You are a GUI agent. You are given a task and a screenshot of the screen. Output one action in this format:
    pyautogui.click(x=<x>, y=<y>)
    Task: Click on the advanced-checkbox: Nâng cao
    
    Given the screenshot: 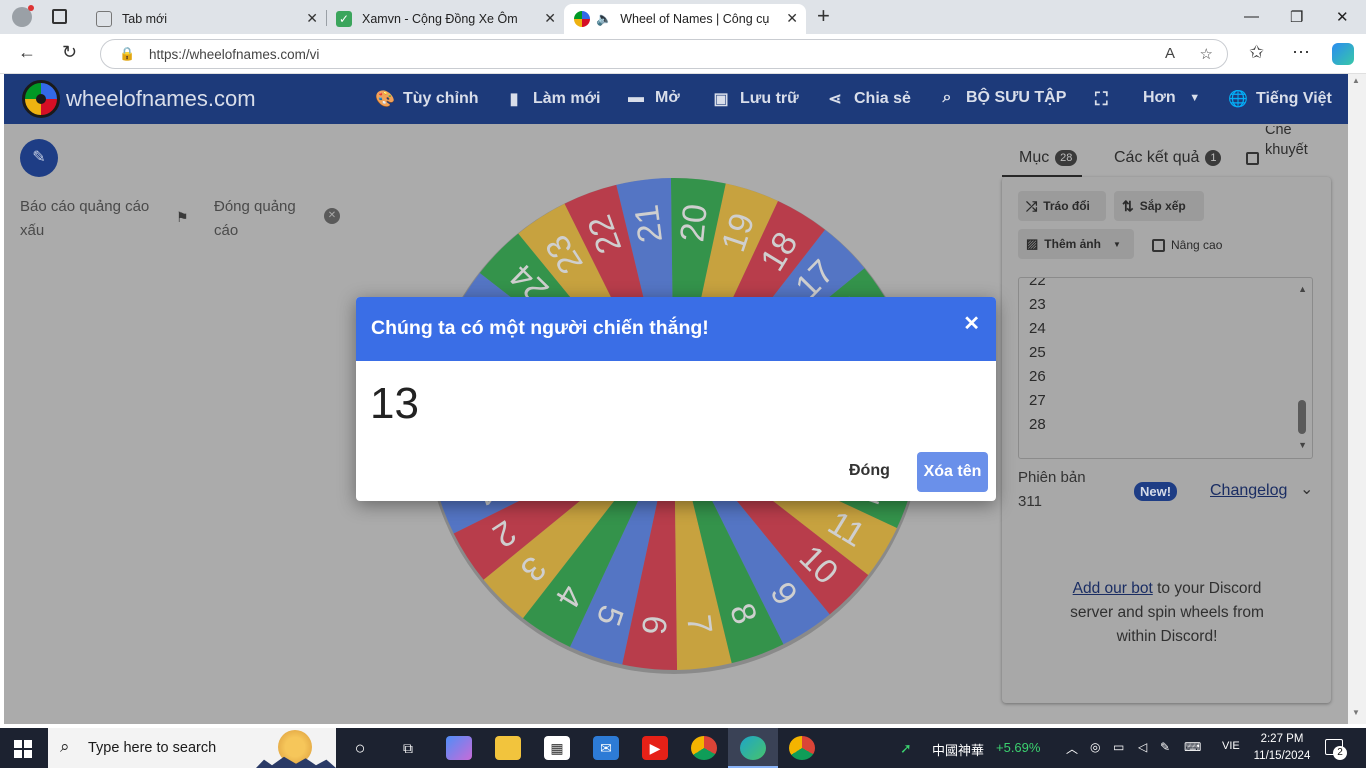 What is the action you would take?
    pyautogui.click(x=1187, y=245)
    